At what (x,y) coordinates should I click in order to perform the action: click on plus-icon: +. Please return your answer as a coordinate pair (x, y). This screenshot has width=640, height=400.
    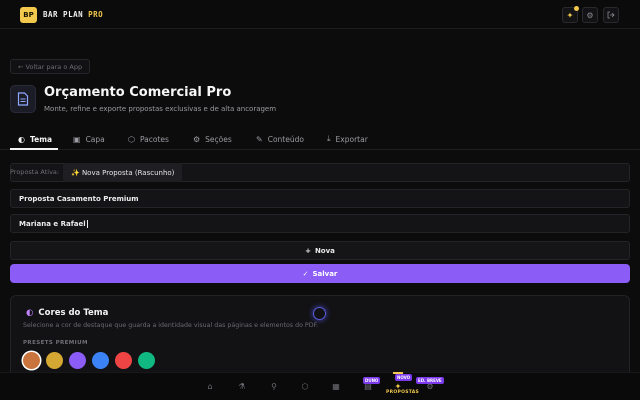
    Looking at the image, I should click on (308, 250).